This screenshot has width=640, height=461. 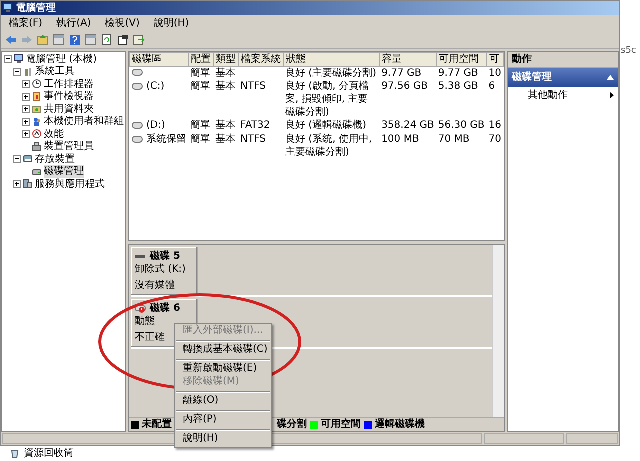 I want to click on menu-item: 說明(H), so click(x=172, y=23).